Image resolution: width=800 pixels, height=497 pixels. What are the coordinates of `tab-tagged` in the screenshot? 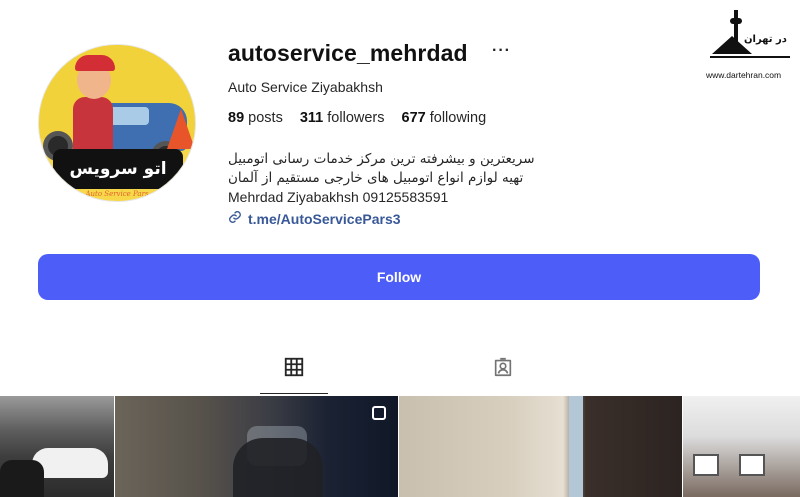 It's located at (503, 375).